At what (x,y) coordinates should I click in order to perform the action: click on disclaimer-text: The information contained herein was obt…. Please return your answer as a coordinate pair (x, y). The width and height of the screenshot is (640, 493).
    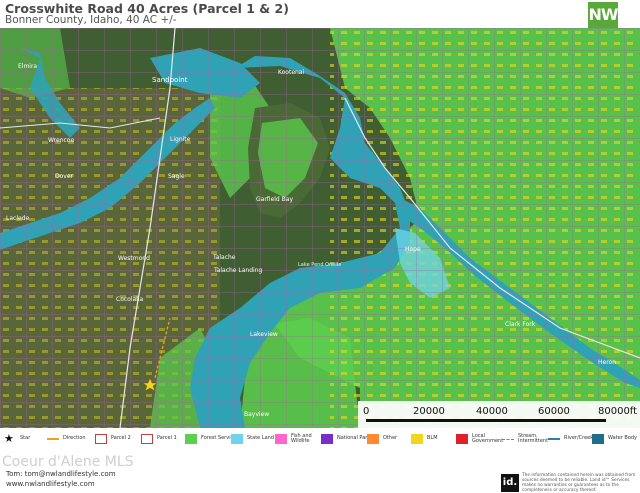
    Looking at the image, I should click on (579, 483).